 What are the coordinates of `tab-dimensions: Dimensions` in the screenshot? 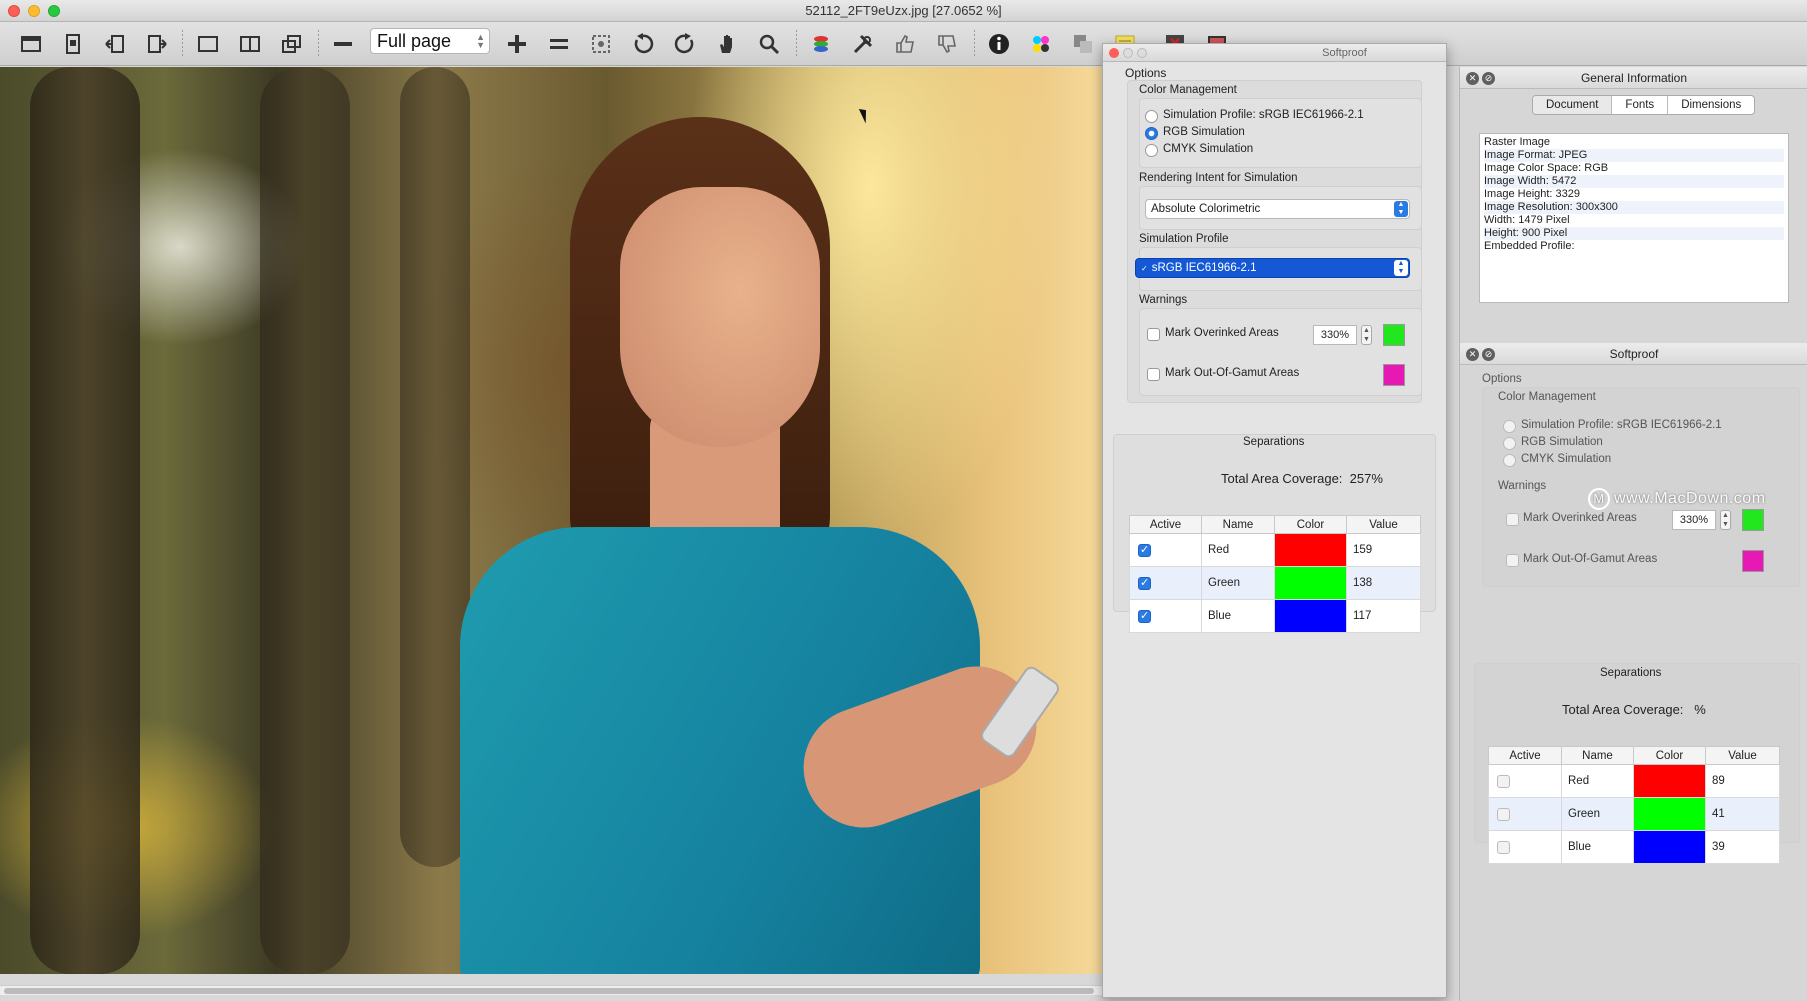 It's located at (1711, 105).